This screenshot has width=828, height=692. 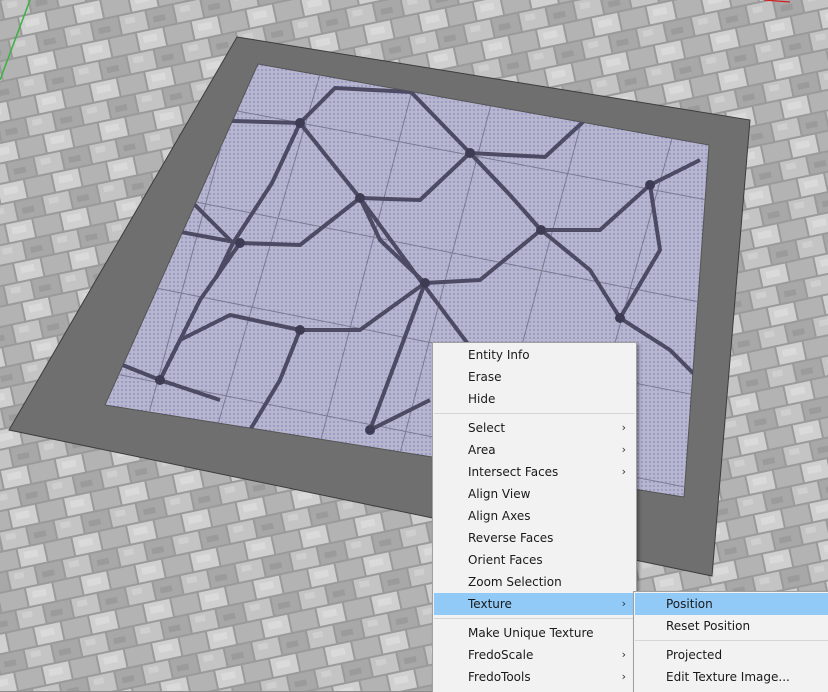 I want to click on menu-item-fredotools: FredoTools ›, so click(x=534, y=677).